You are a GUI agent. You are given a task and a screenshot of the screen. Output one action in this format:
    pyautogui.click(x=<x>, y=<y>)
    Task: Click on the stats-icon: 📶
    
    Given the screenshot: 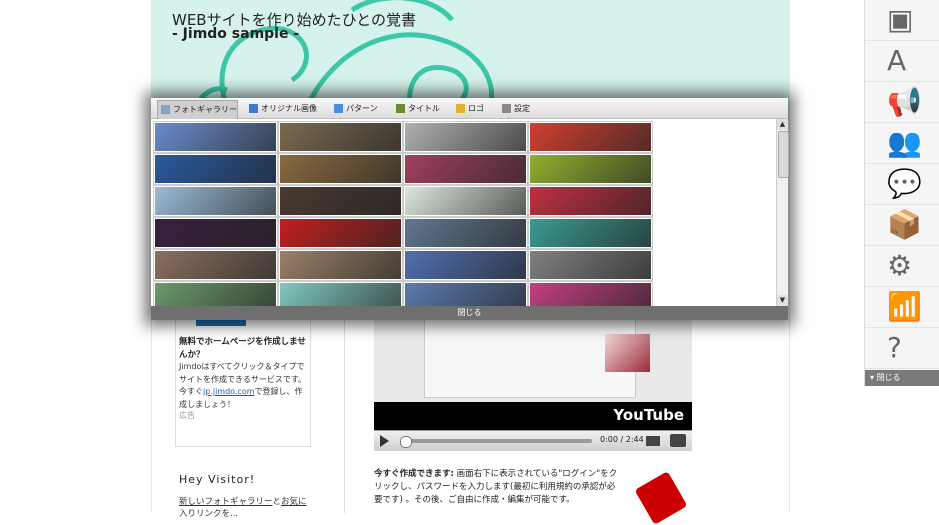 What is the action you would take?
    pyautogui.click(x=904, y=306)
    